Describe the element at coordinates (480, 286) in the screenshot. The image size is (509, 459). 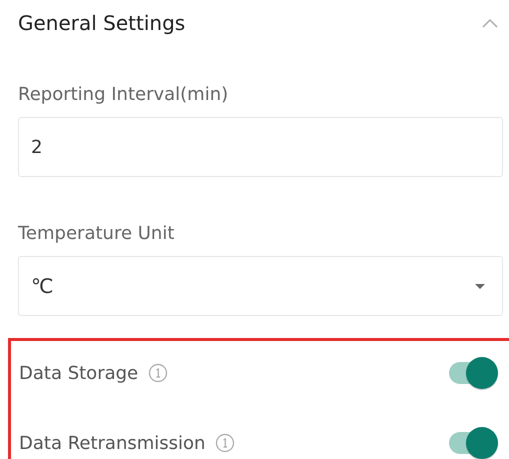
I see `caret-icon` at that location.